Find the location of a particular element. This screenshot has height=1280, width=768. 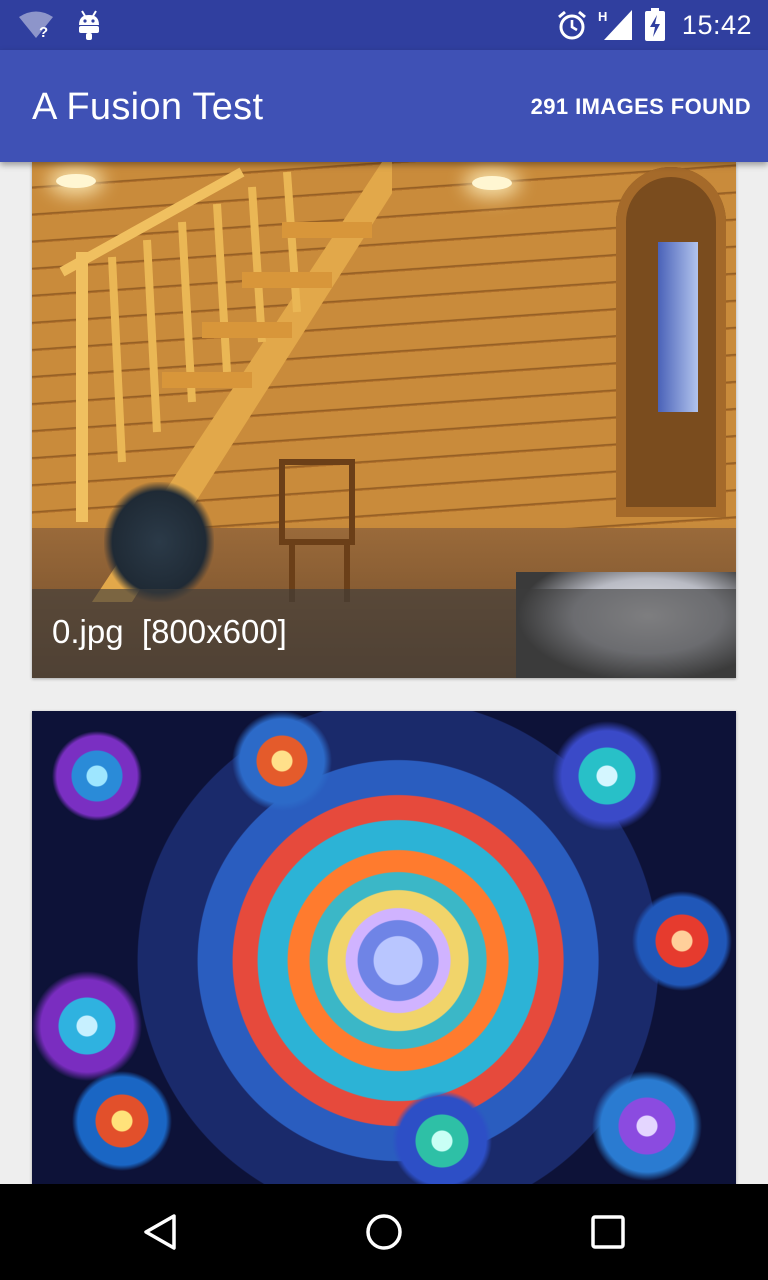

app-bar: A Fusion Test 291 IMAGES FOUND is located at coordinates (384, 106).